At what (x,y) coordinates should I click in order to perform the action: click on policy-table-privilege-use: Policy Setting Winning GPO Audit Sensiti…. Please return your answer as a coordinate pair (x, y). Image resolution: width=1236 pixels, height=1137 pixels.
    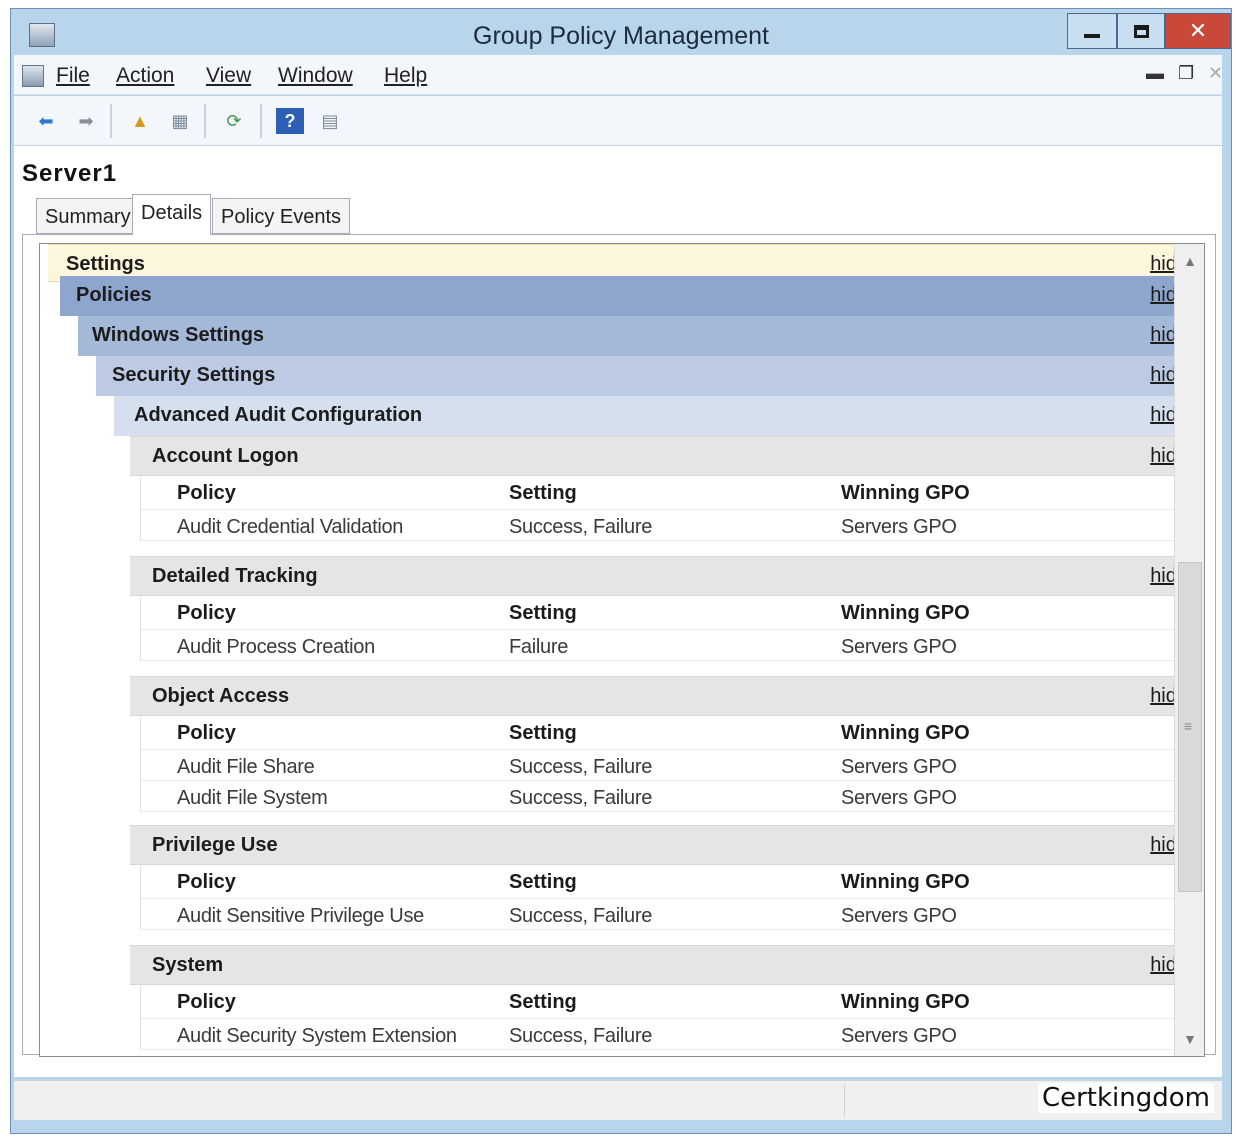
    Looking at the image, I should click on (672, 897).